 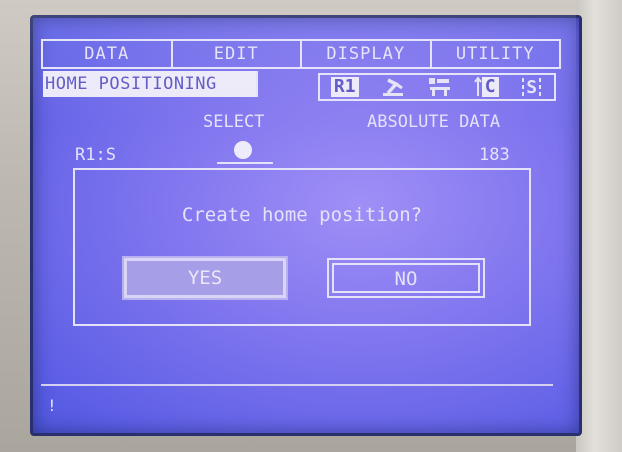 I want to click on yes-button: YES, so click(x=205, y=278).